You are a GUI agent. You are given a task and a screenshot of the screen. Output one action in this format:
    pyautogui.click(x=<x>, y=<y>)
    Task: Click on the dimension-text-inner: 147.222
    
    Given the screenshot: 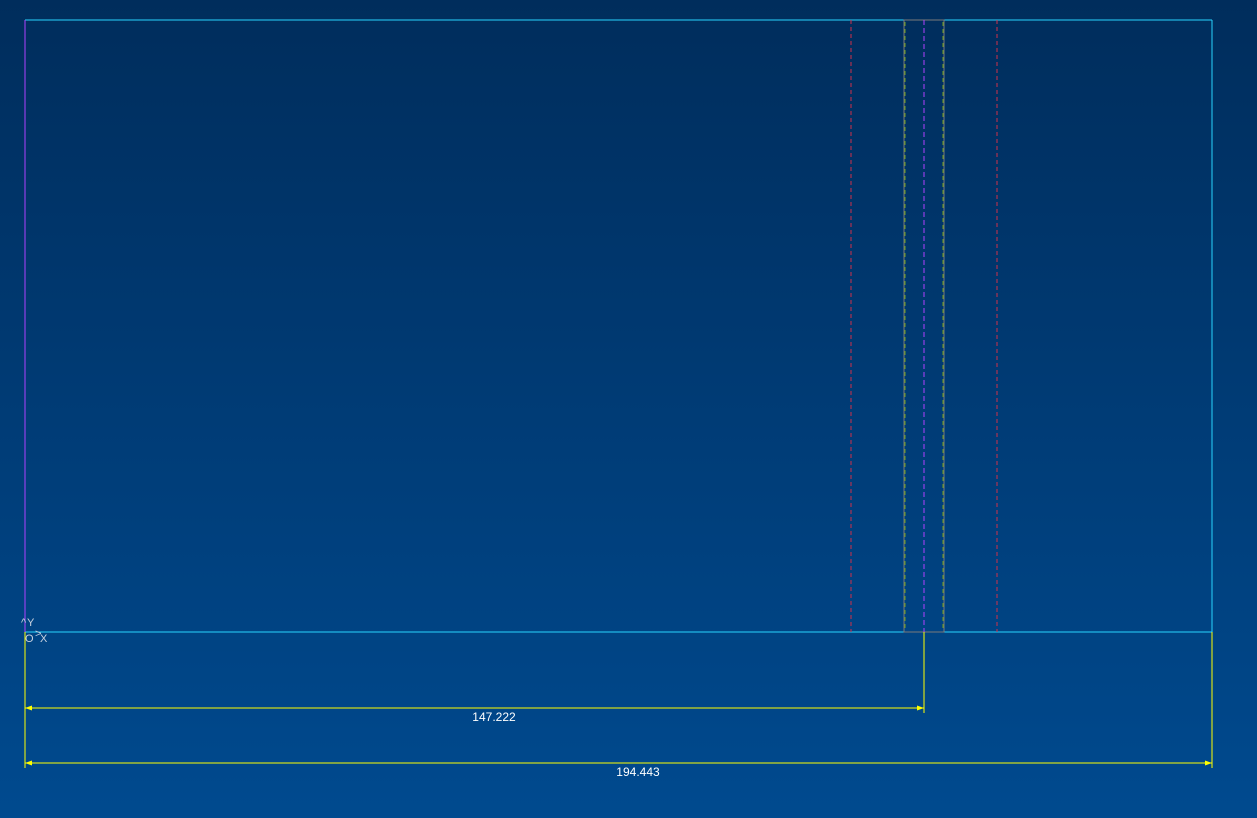 What is the action you would take?
    pyautogui.click(x=494, y=717)
    